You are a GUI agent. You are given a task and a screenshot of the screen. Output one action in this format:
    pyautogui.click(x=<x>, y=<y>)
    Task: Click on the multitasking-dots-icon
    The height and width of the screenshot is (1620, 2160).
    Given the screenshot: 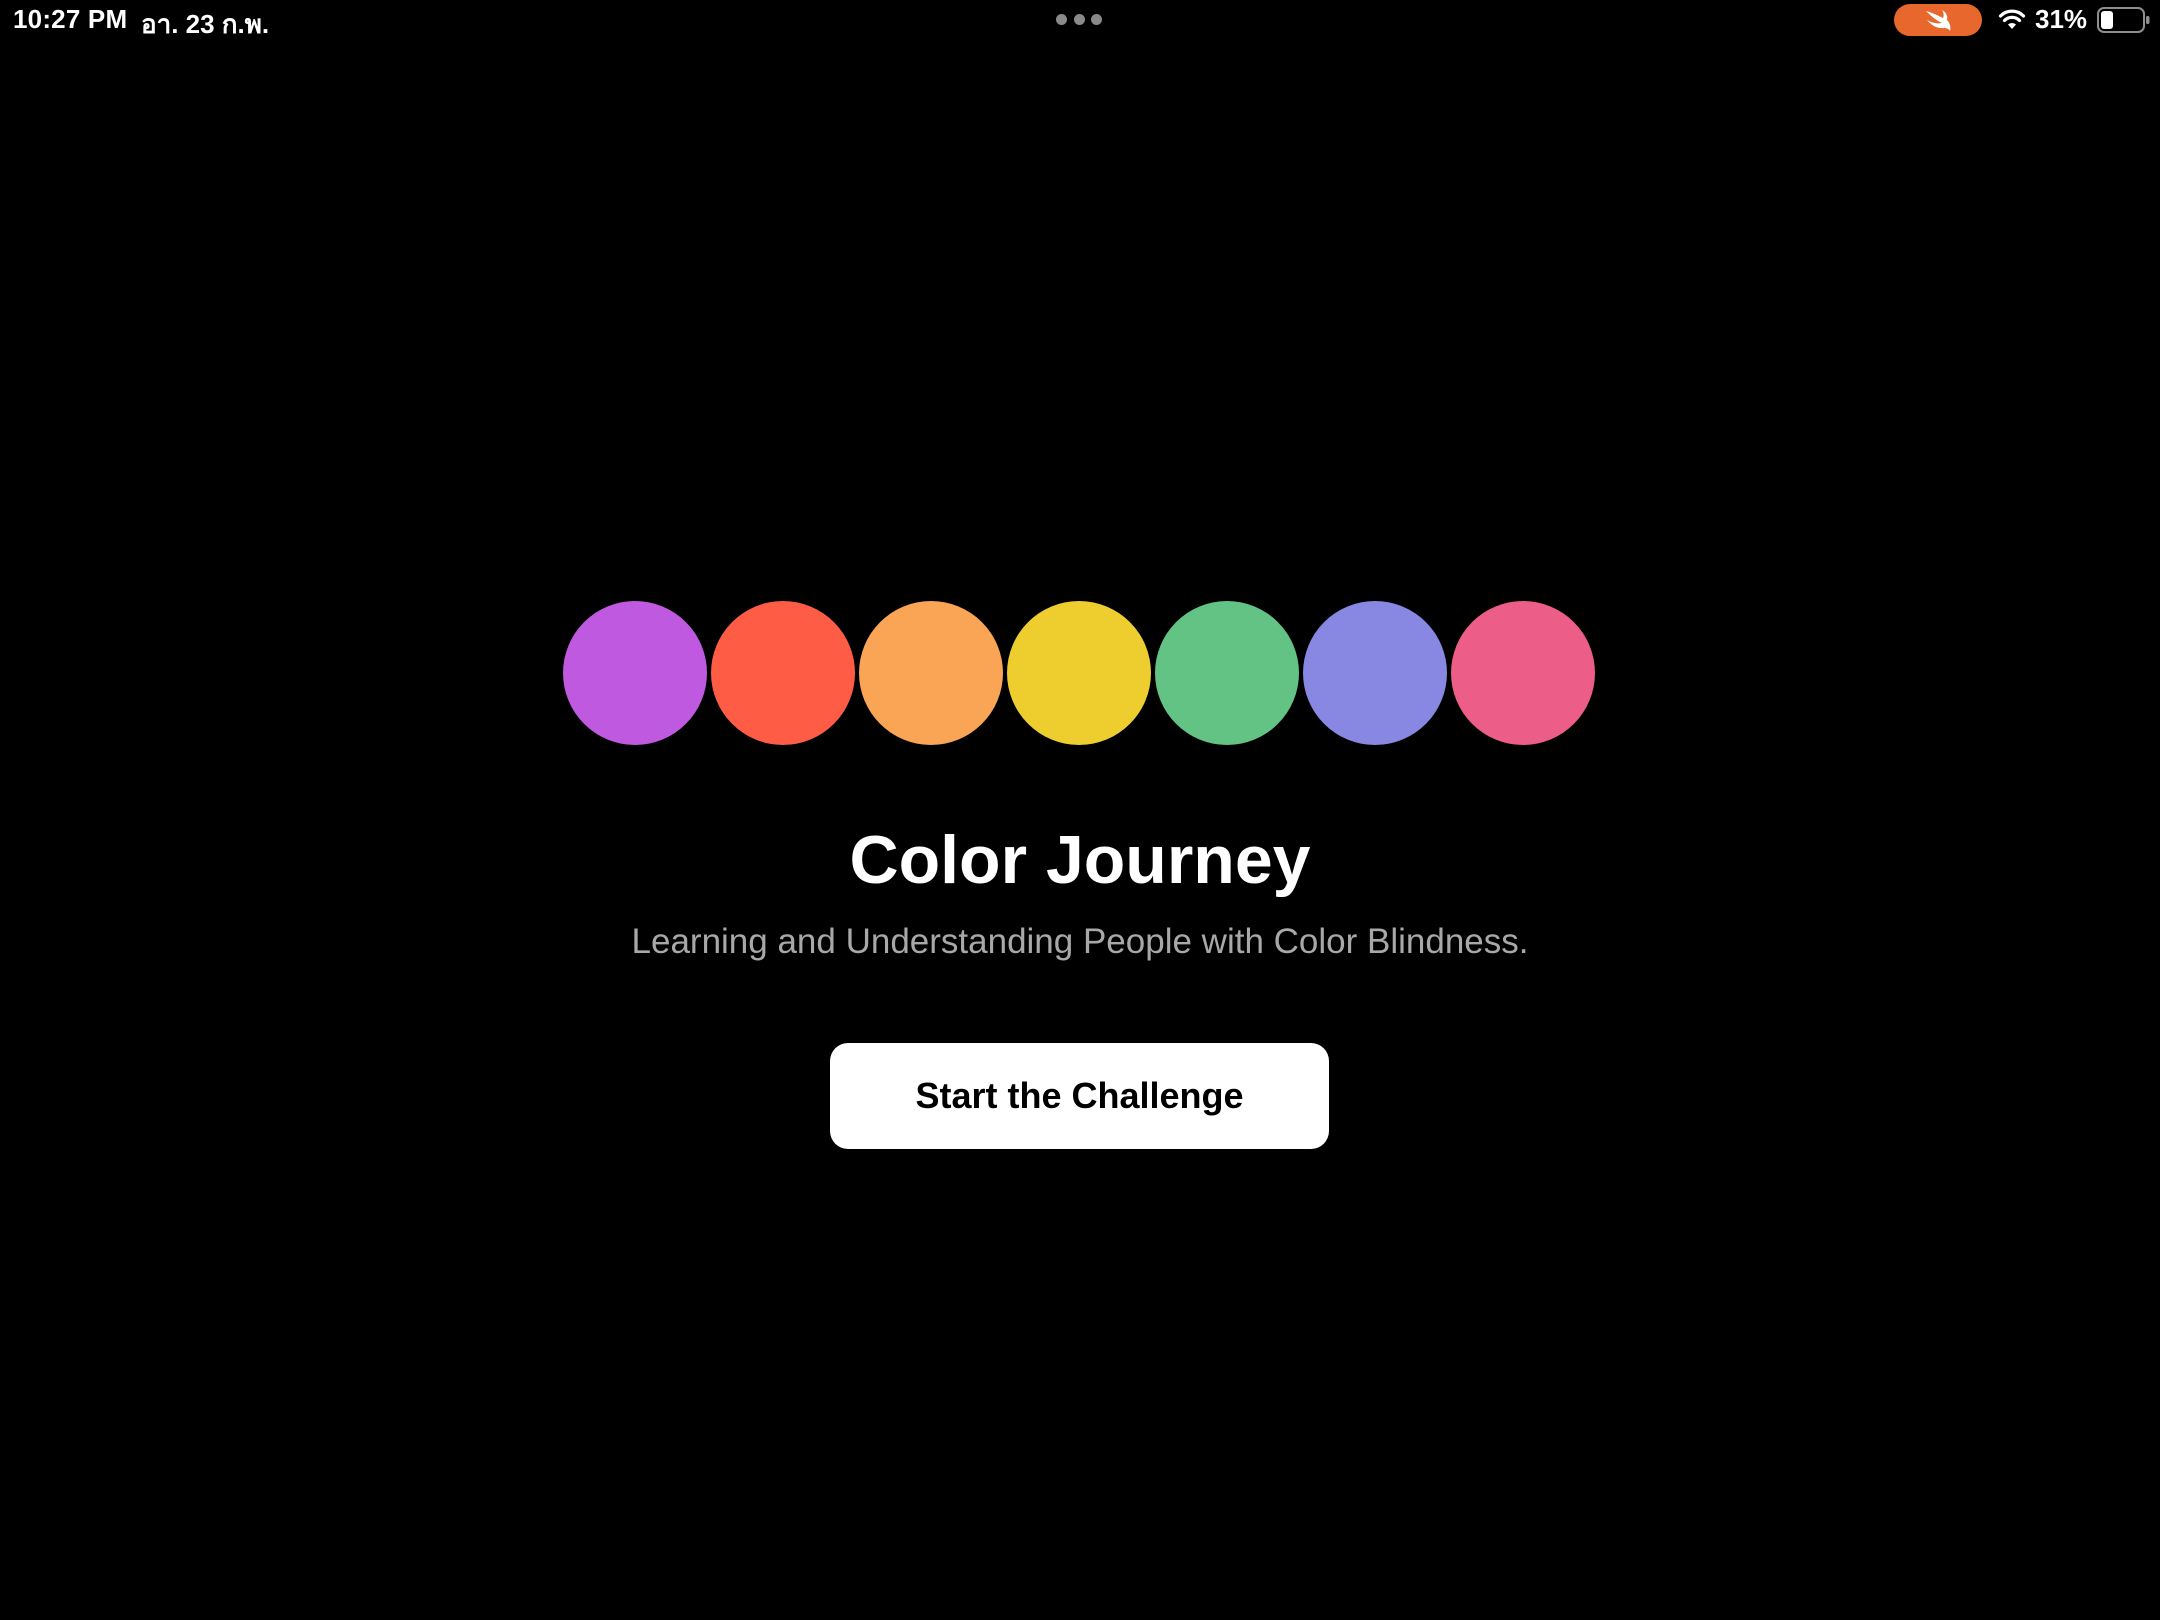 What is the action you would take?
    pyautogui.click(x=1079, y=20)
    